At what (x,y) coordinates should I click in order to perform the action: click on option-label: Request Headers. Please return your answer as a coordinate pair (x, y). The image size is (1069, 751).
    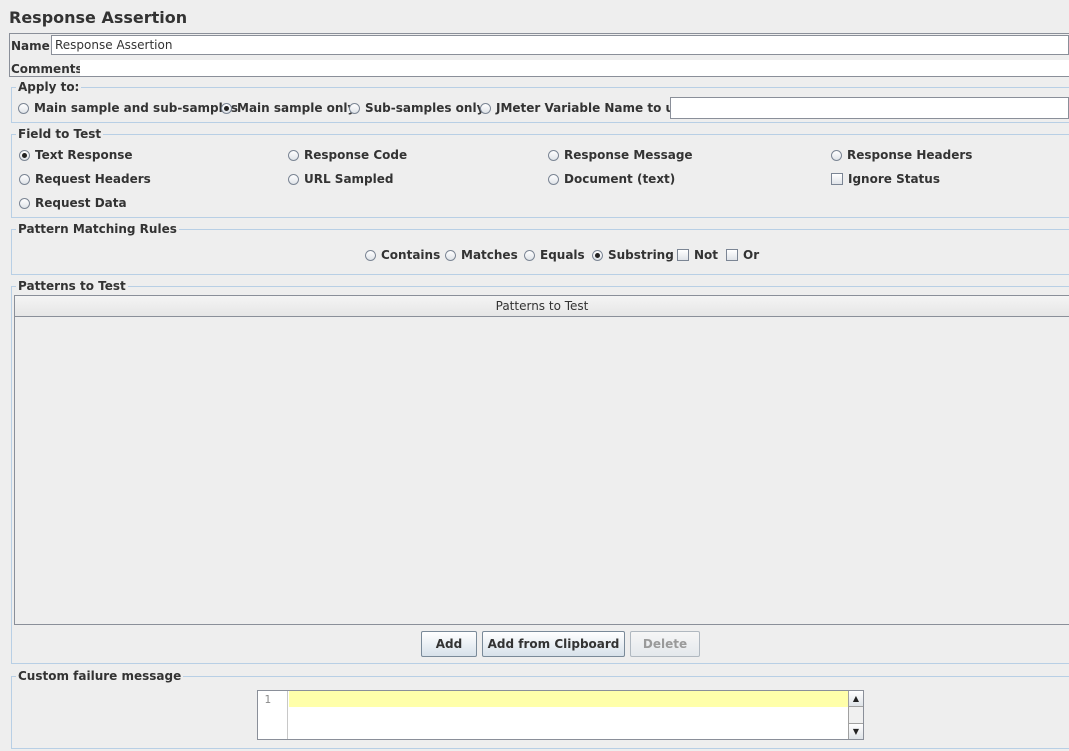
    Looking at the image, I should click on (93, 179).